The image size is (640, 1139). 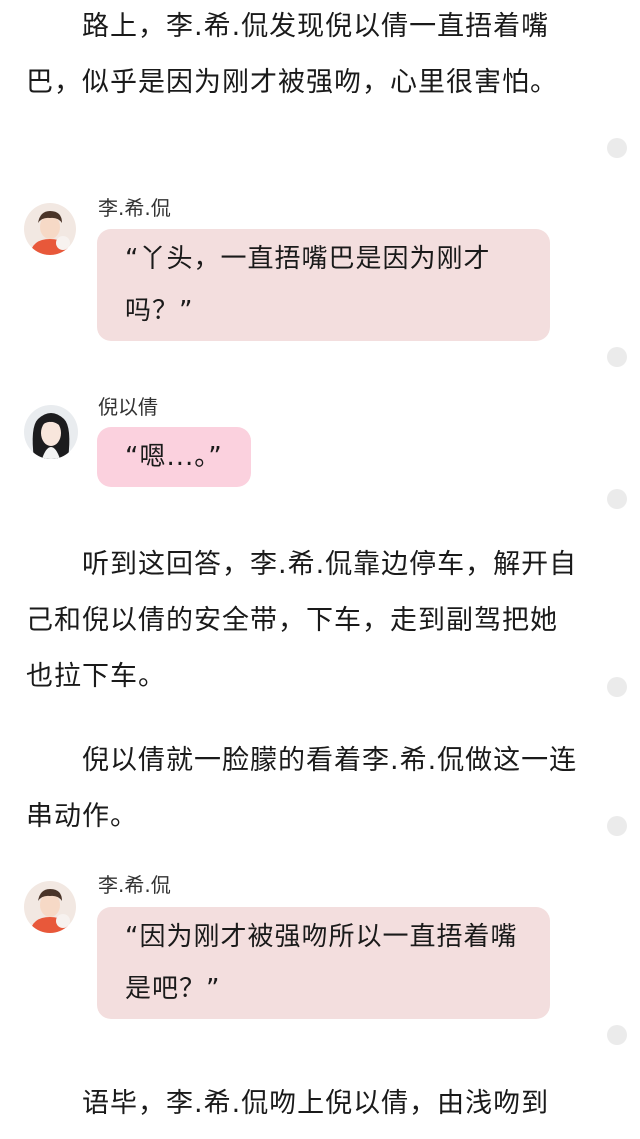 I want to click on sender-name: 倪以倩, so click(x=128, y=407).